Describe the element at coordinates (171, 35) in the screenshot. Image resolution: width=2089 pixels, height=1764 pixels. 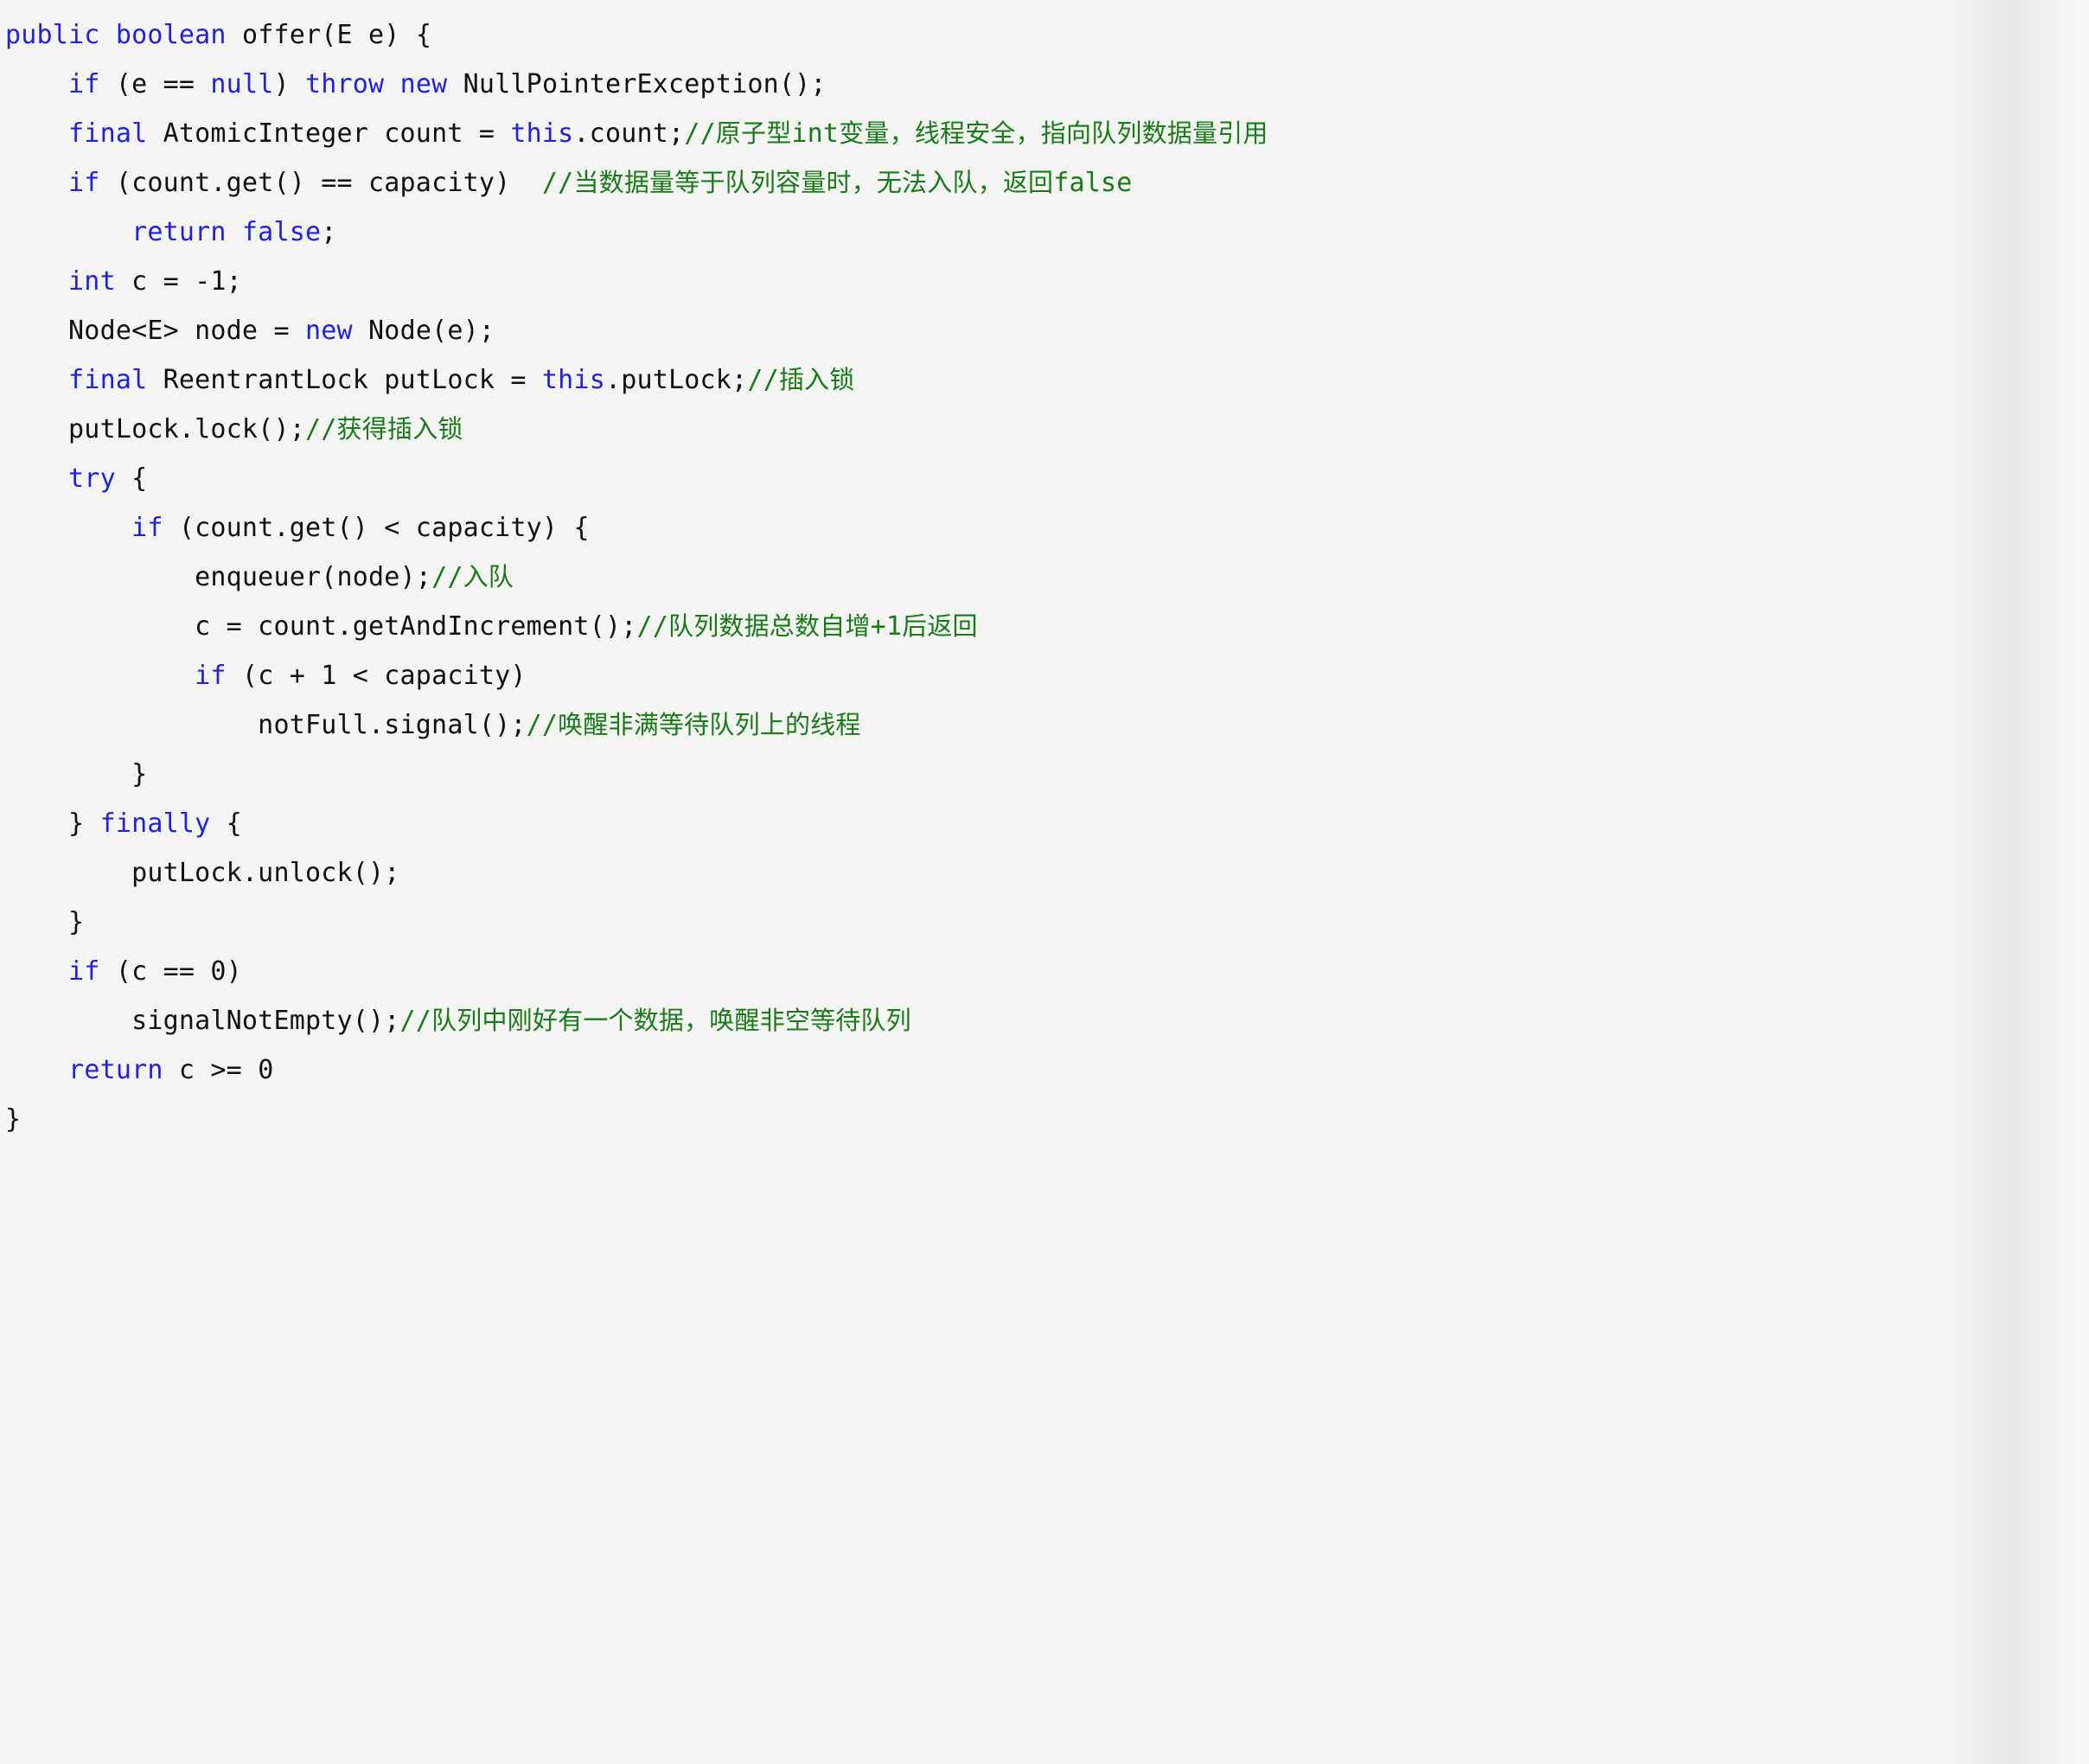
I see `code-token-kw: boolean` at that location.